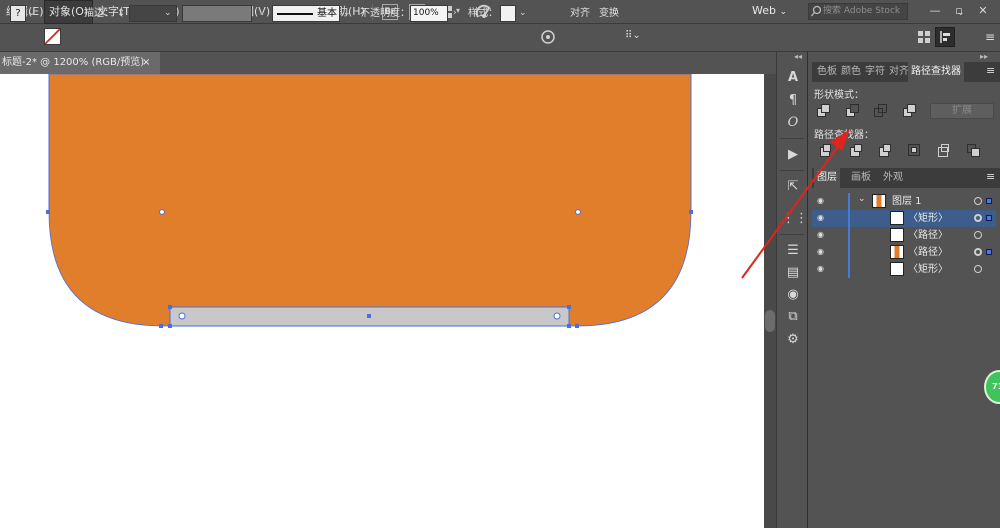 This screenshot has width=1000, height=528. What do you see at coordinates (769, 12) in the screenshot?
I see `workspace-switcher: Web ⌄` at bounding box center [769, 12].